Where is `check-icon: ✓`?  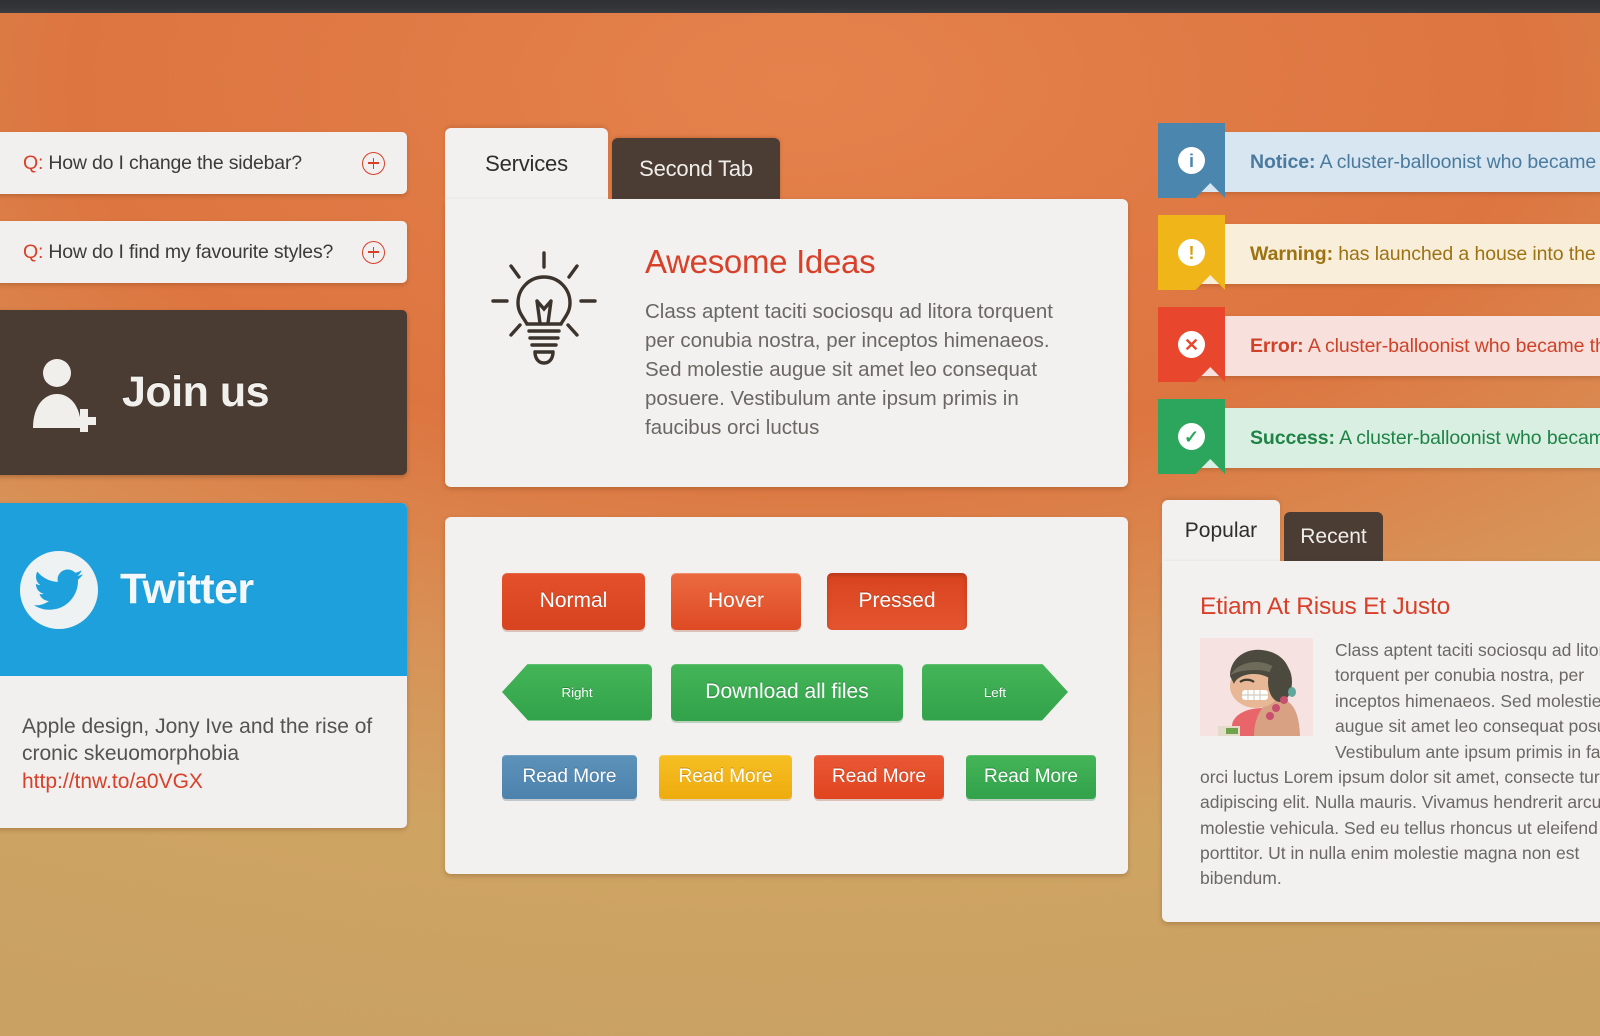
check-icon: ✓ is located at coordinates (1191, 436).